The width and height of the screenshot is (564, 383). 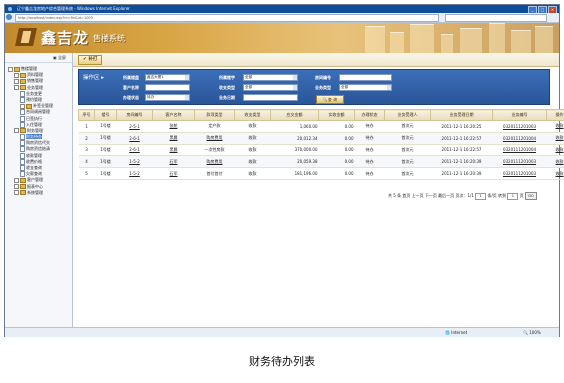 What do you see at coordinates (530, 196) in the screenshot?
I see `go-button: GO` at bounding box center [530, 196].